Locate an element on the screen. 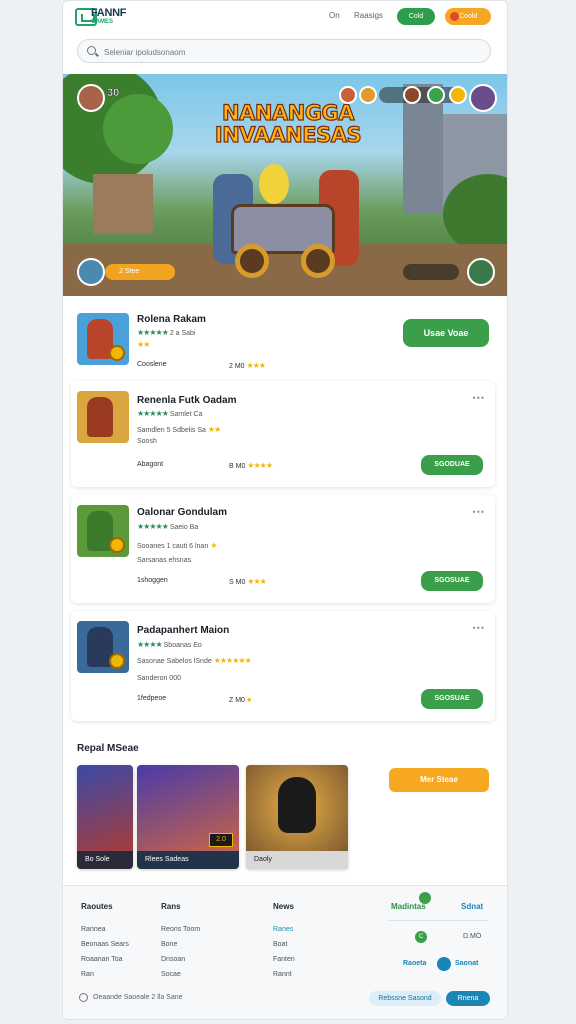 The image size is (576, 1024). header-coin-label: Coold is located at coordinates (468, 16).